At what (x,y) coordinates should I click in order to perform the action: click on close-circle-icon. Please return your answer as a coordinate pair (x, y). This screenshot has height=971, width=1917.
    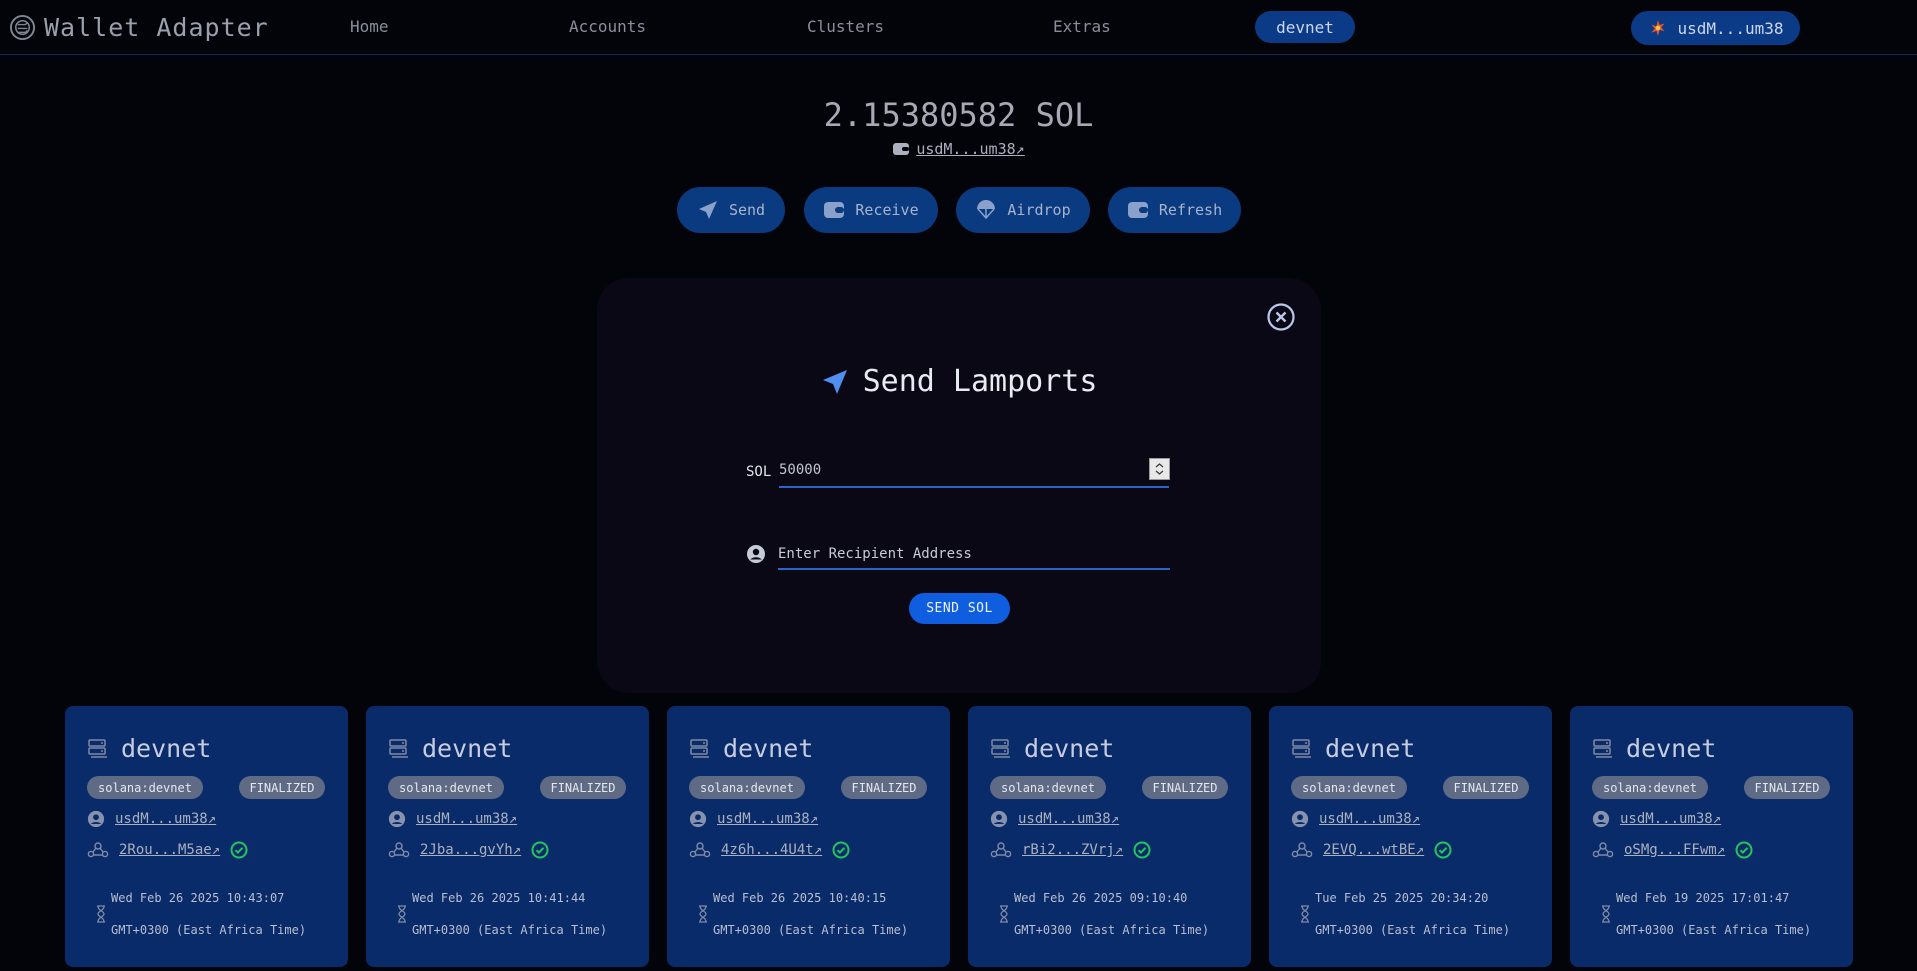
    Looking at the image, I should click on (1281, 317).